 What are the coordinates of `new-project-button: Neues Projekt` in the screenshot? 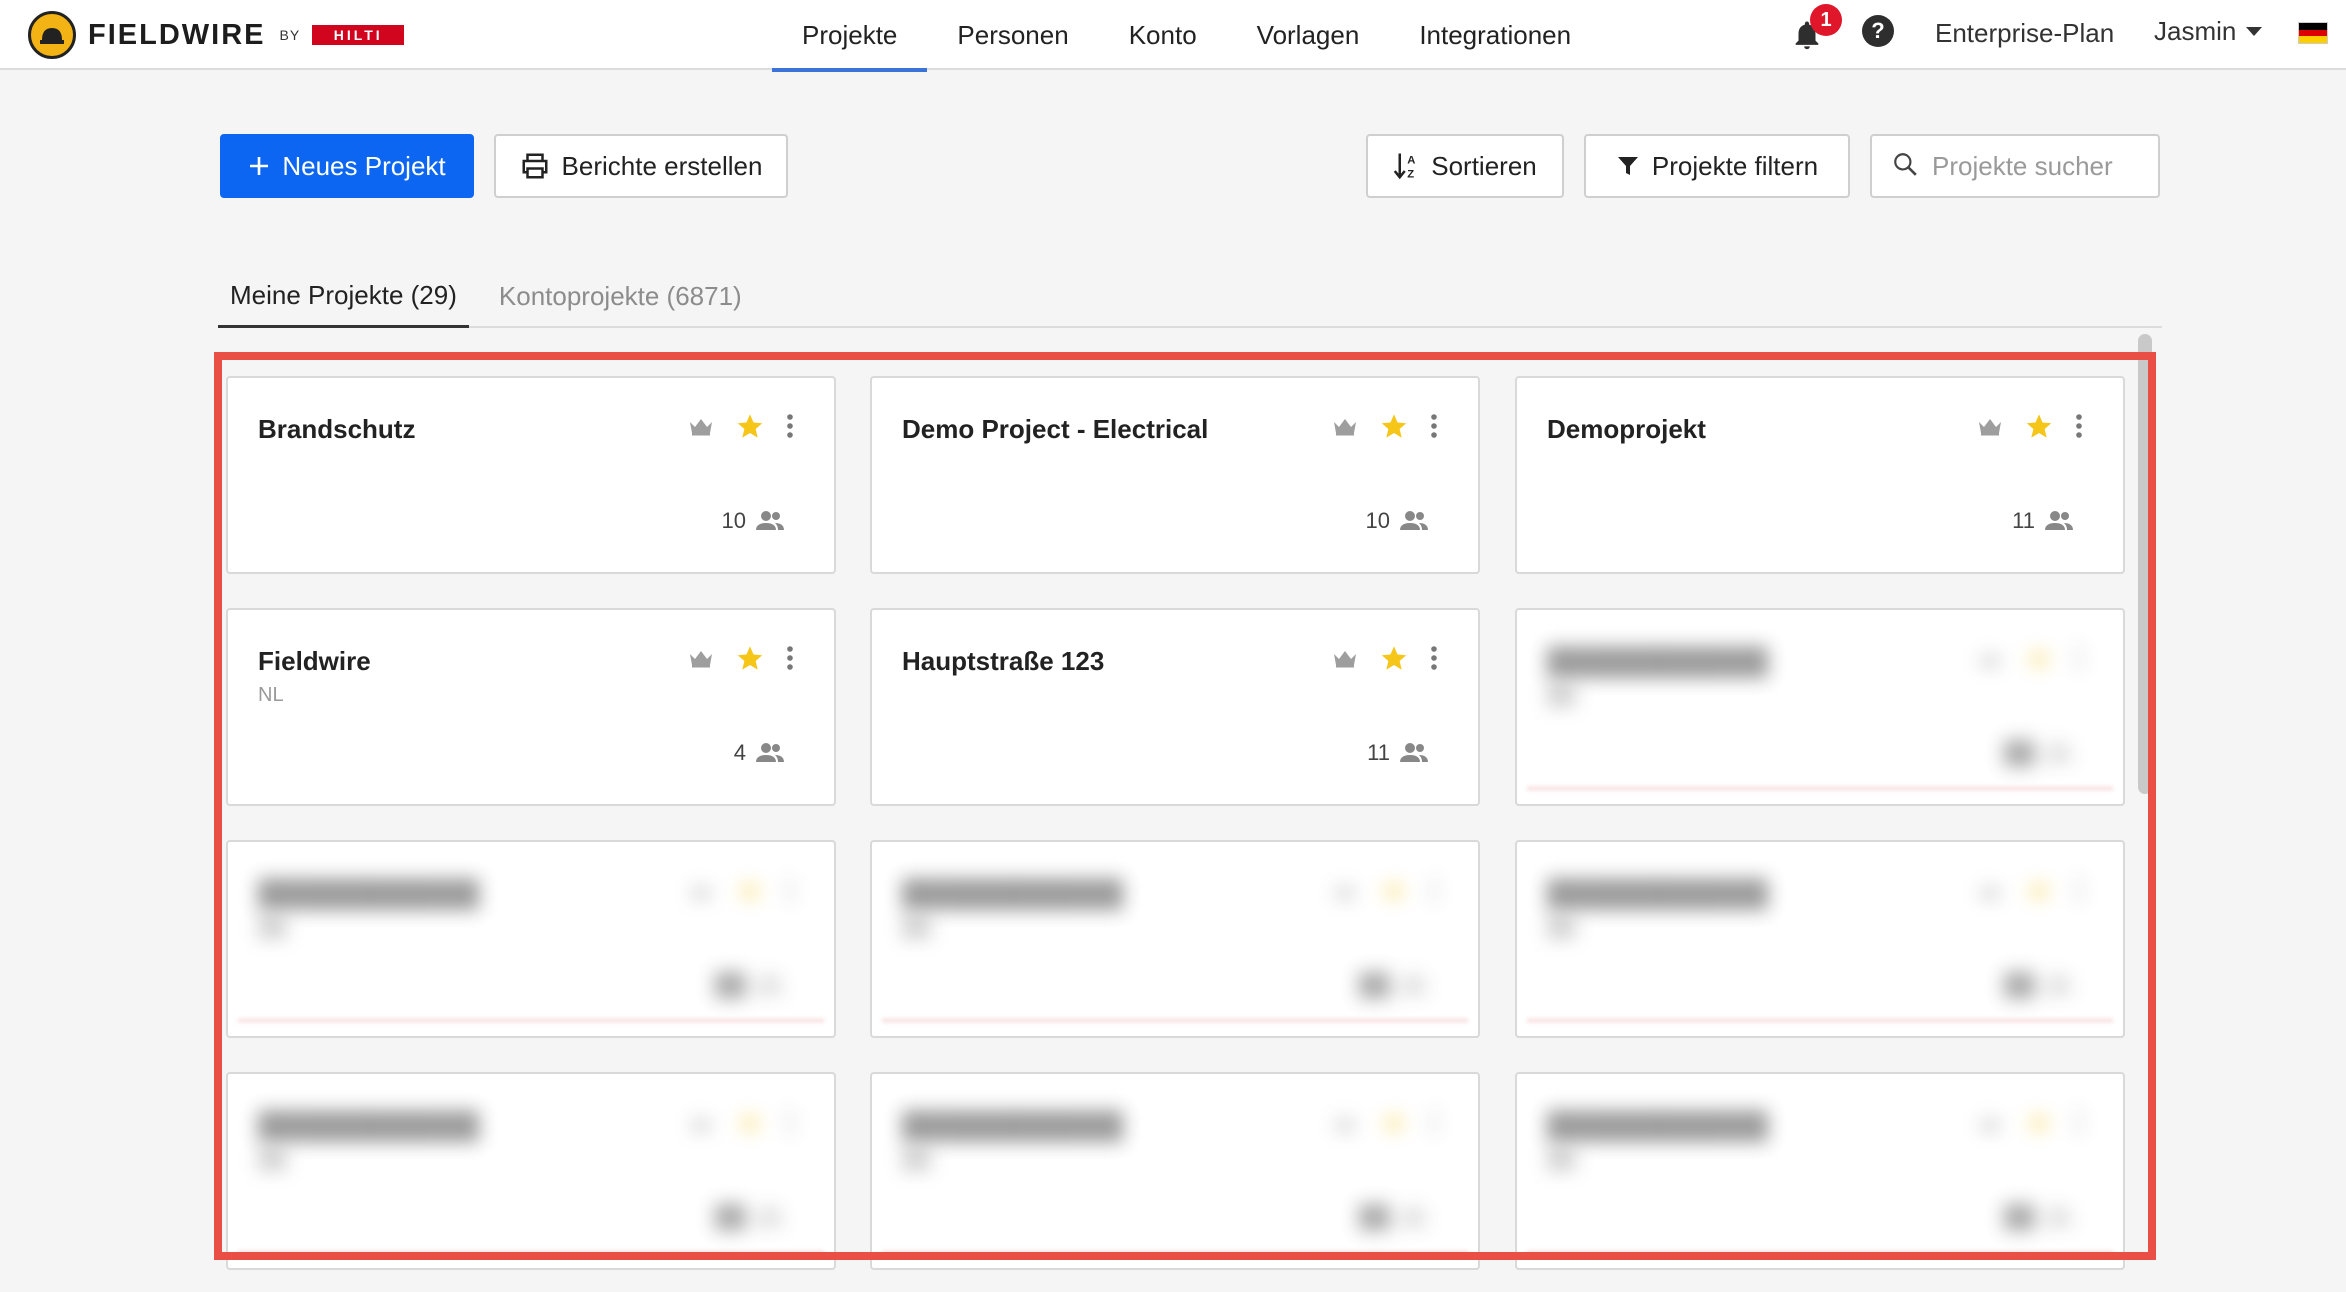 It's located at (347, 166).